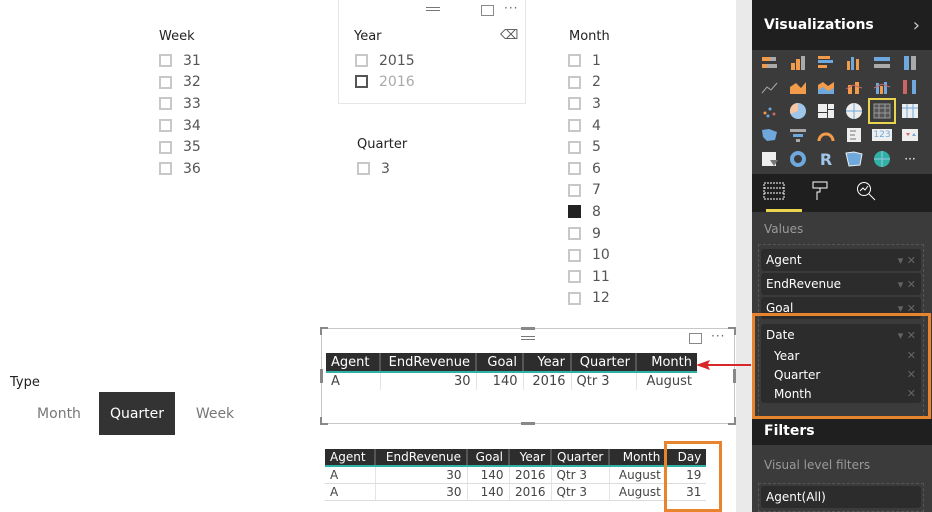 This screenshot has height=512, width=932. What do you see at coordinates (882, 111) in the screenshot?
I see `table-visual-icon` at bounding box center [882, 111].